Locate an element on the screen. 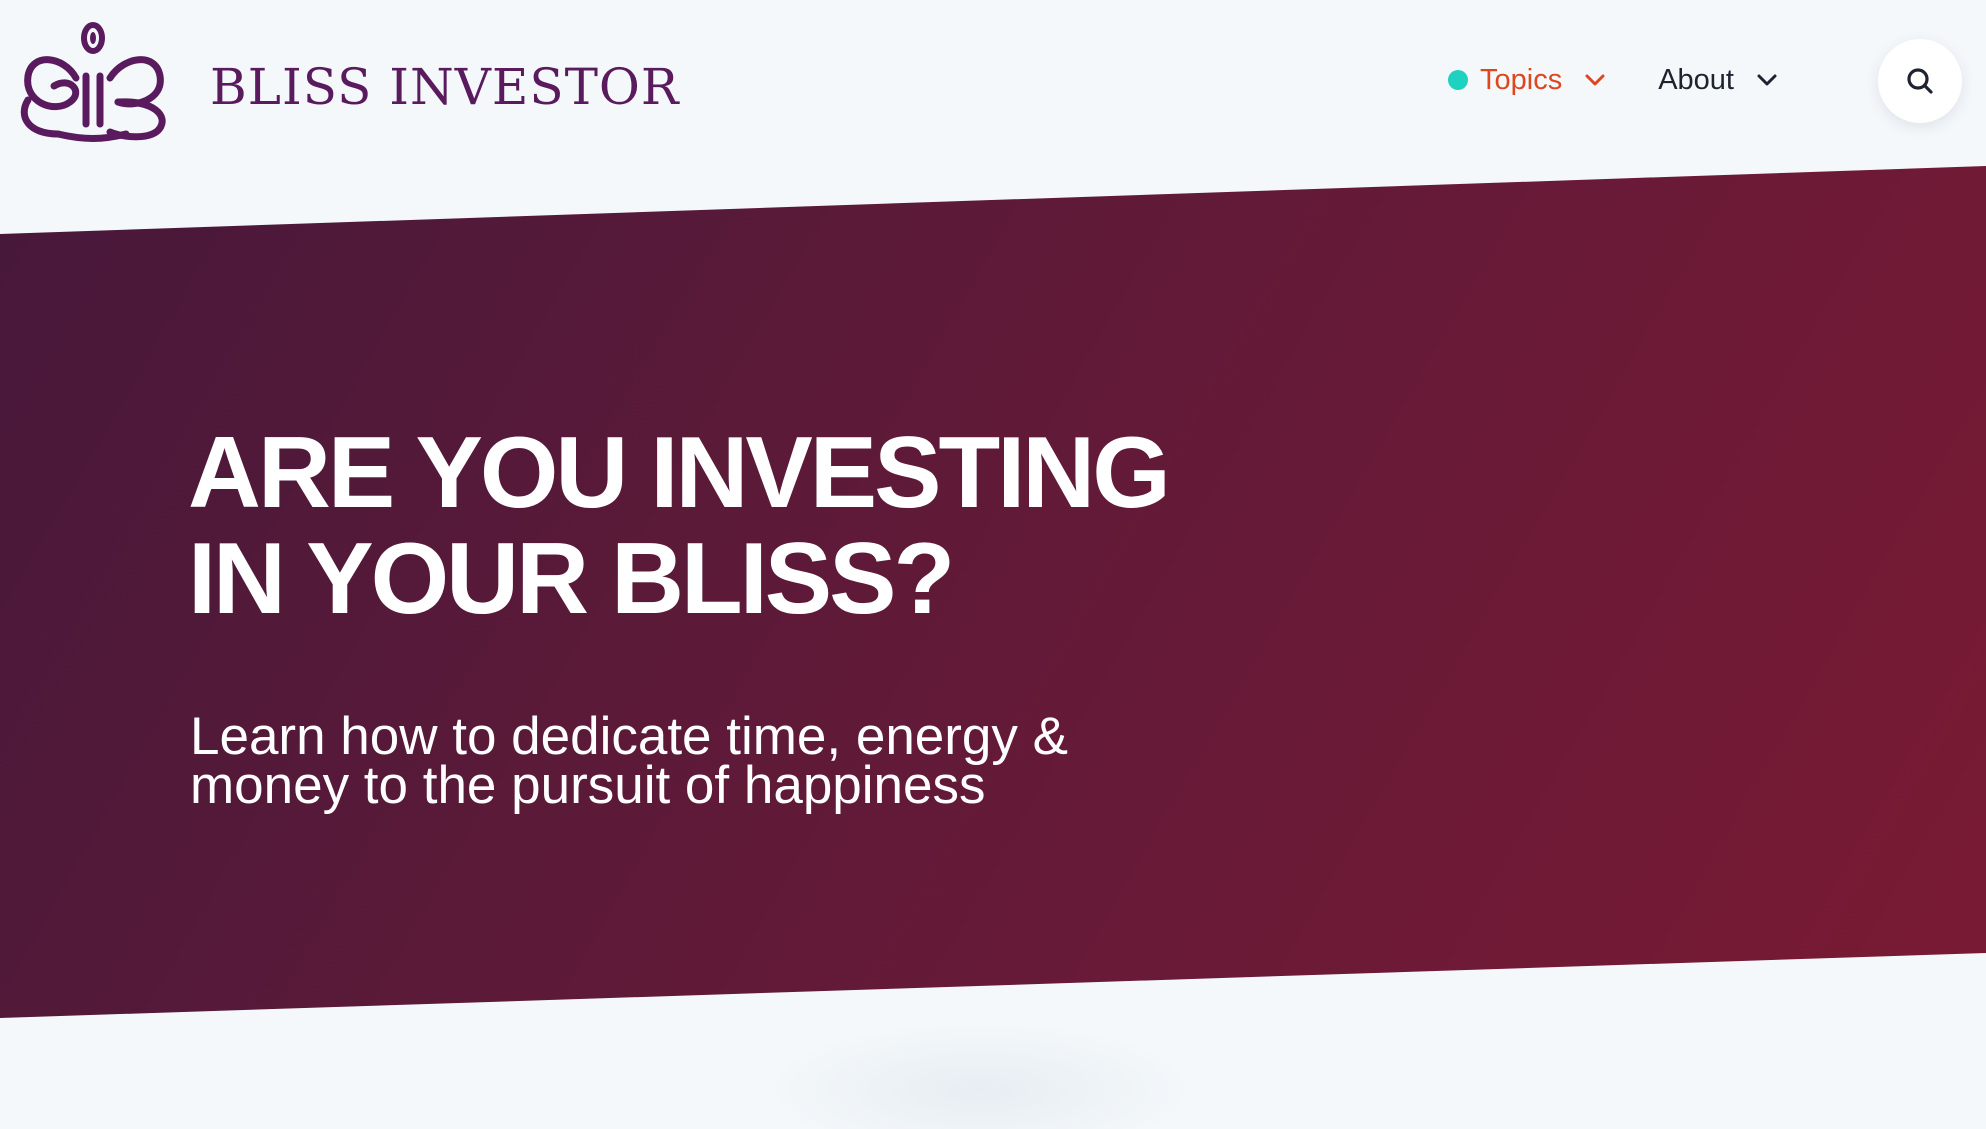  nav-item-about: About is located at coordinates (1718, 80).